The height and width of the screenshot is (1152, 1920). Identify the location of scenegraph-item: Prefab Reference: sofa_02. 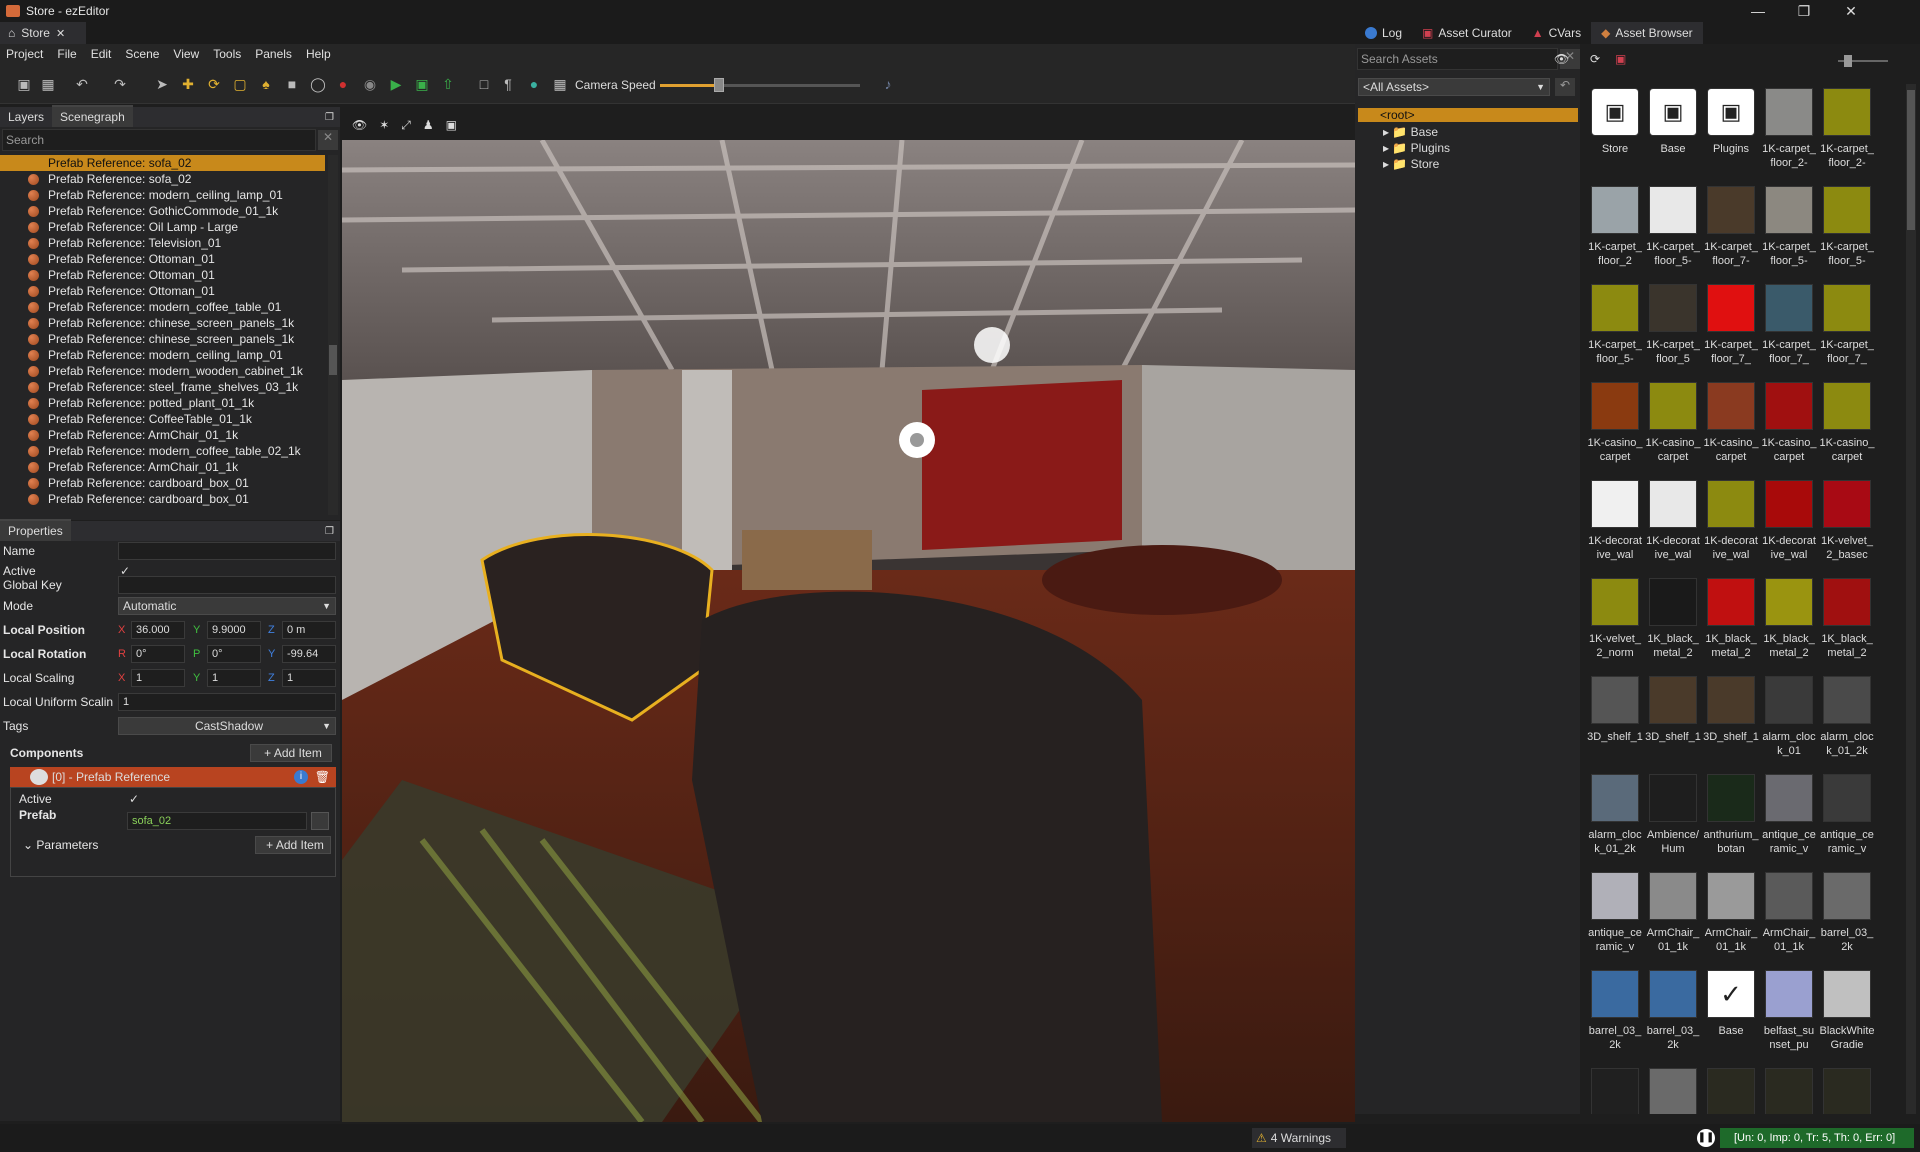
(162, 179).